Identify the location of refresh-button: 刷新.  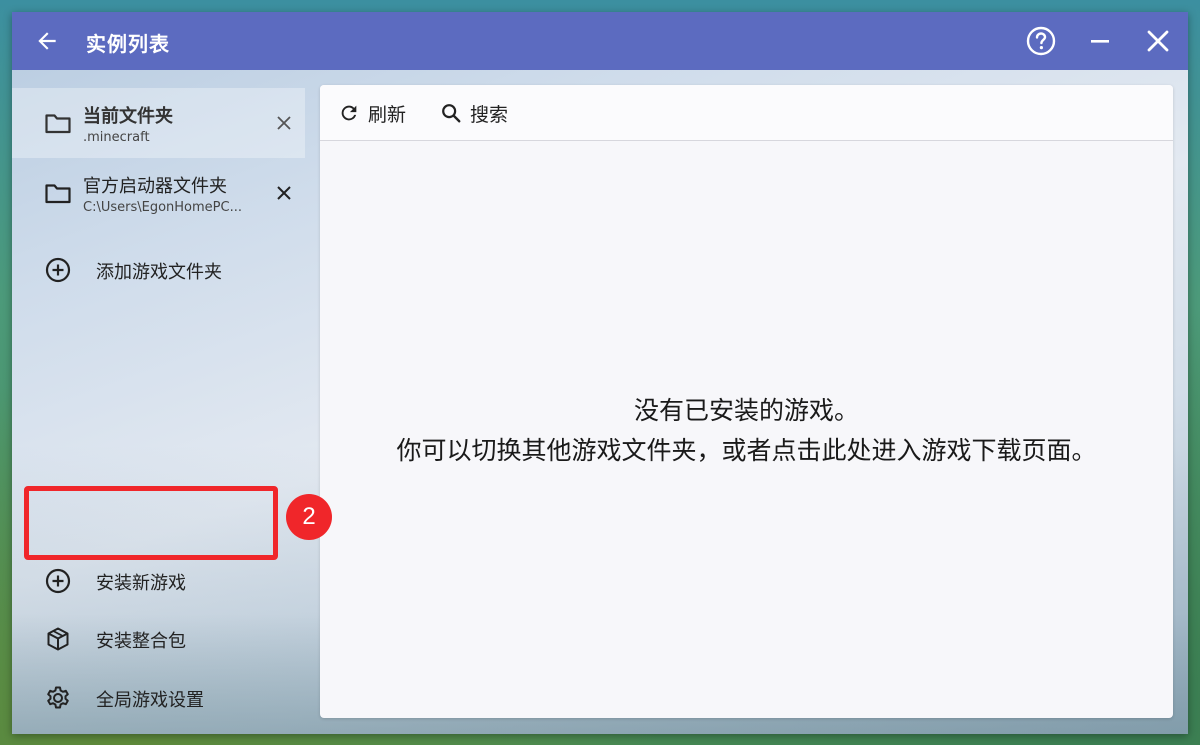
(372, 113).